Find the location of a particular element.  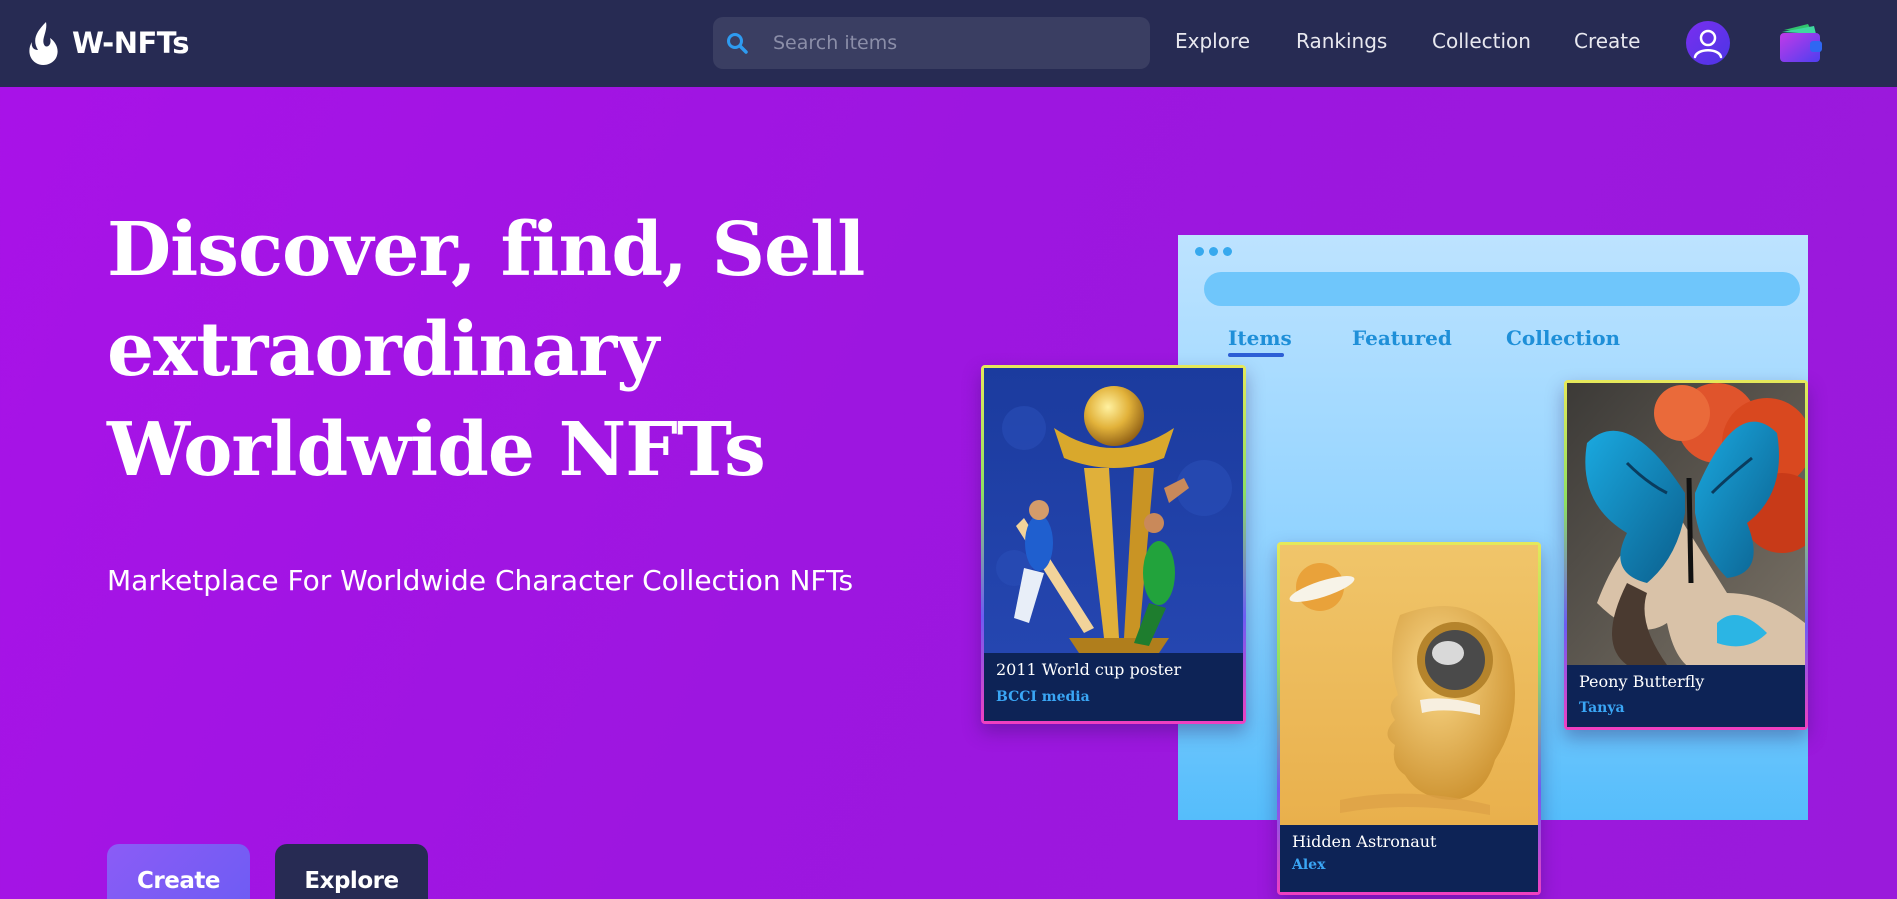

search-icon is located at coordinates (737, 43).